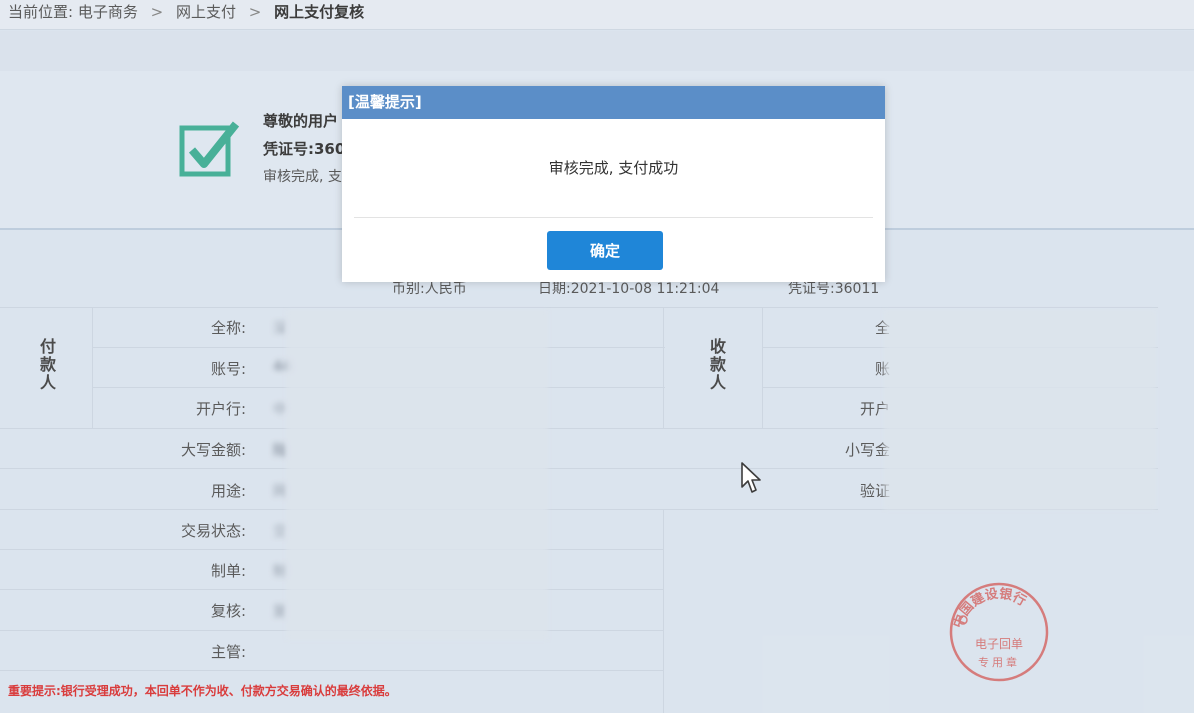 The height and width of the screenshot is (713, 1194). Describe the element at coordinates (613, 168) in the screenshot. I see `dialog-message: 审核完成, 支付成功` at that location.